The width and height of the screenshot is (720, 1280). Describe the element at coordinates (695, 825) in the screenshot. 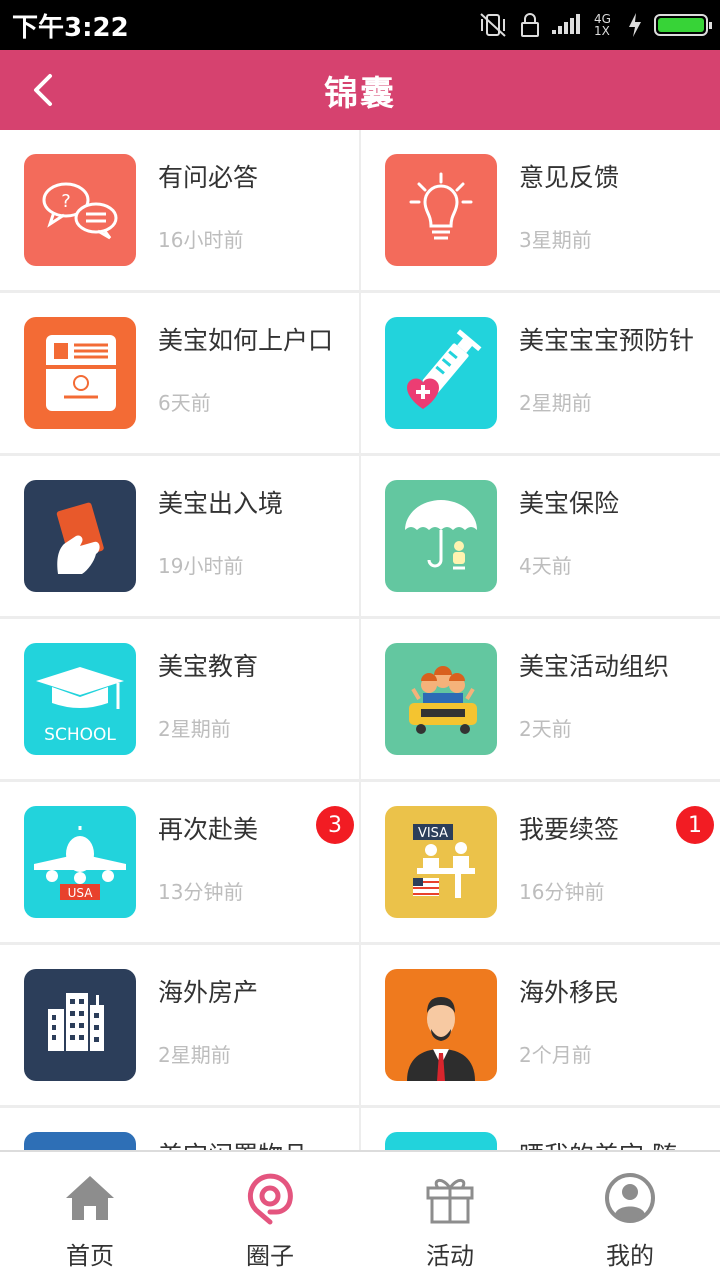

I see `unread-badge: 1` at that location.